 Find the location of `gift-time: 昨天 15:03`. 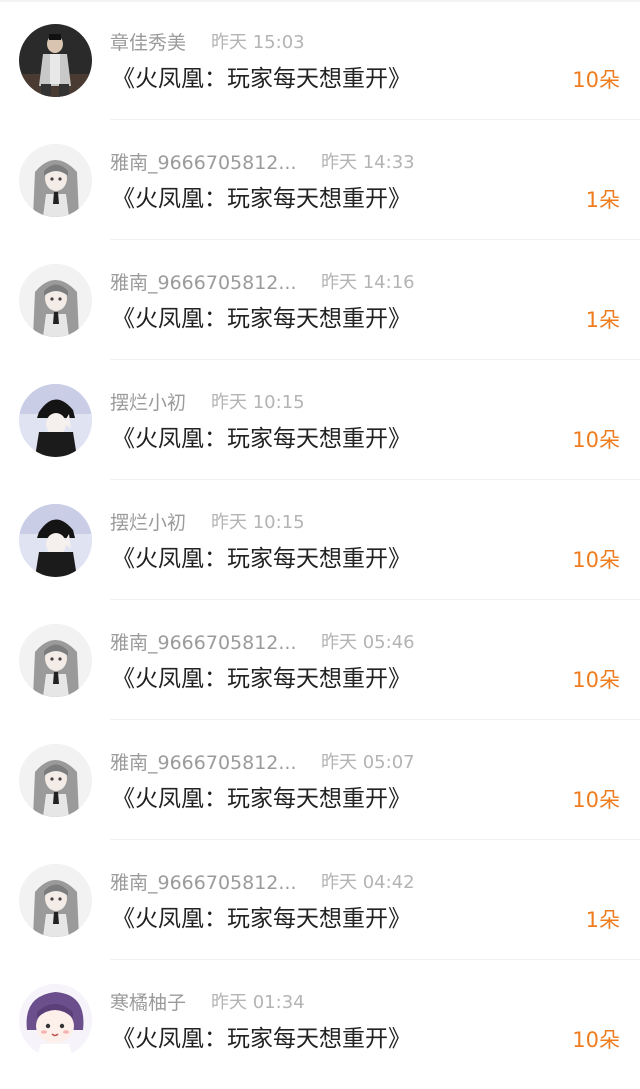

gift-time: 昨天 15:03 is located at coordinates (258, 42).